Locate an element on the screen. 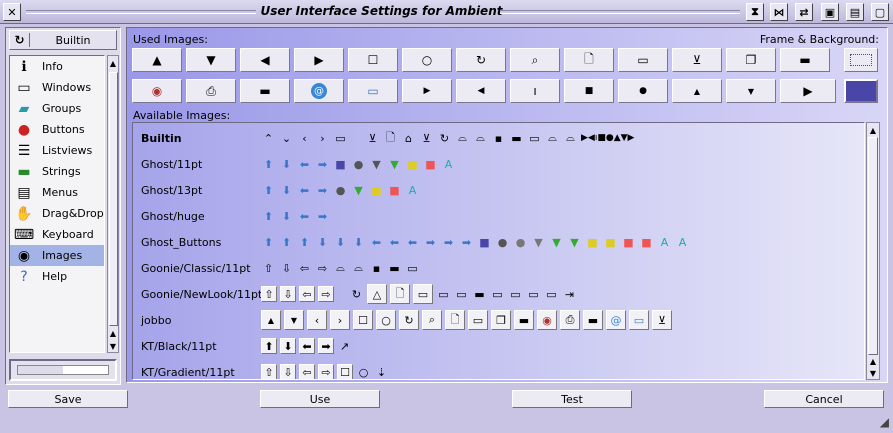 This screenshot has width=893, height=433. used-image-pause: ı is located at coordinates (535, 91).